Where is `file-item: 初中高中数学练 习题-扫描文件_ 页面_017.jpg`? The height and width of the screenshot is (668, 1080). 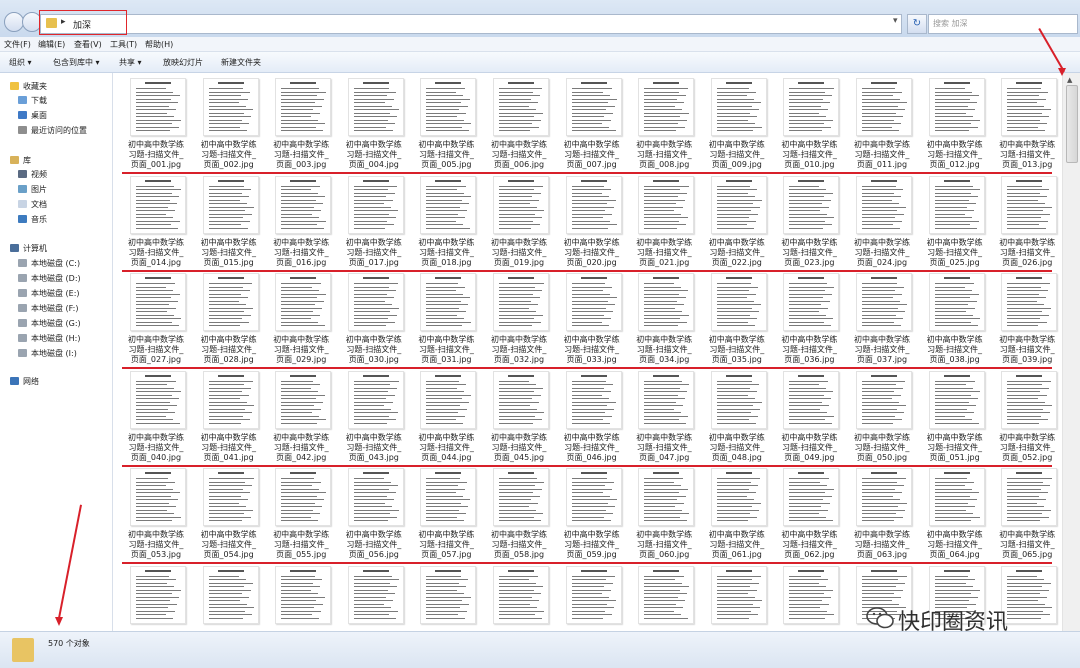
file-item: 初中高中数学练 习题-扫描文件_ 页面_017.jpg is located at coordinates (374, 223).